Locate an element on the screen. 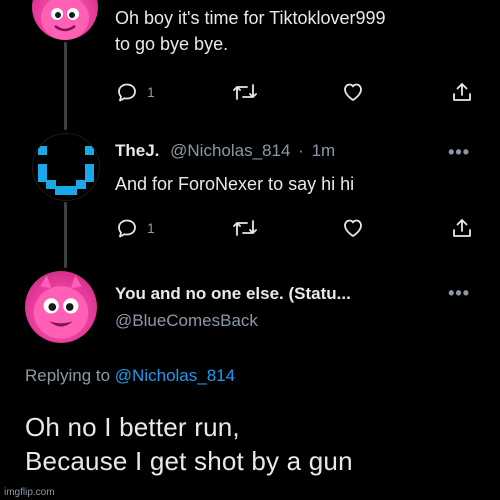  tweet2-header: TheJ. @Nicholas_814 · 1m is located at coordinates (225, 151).